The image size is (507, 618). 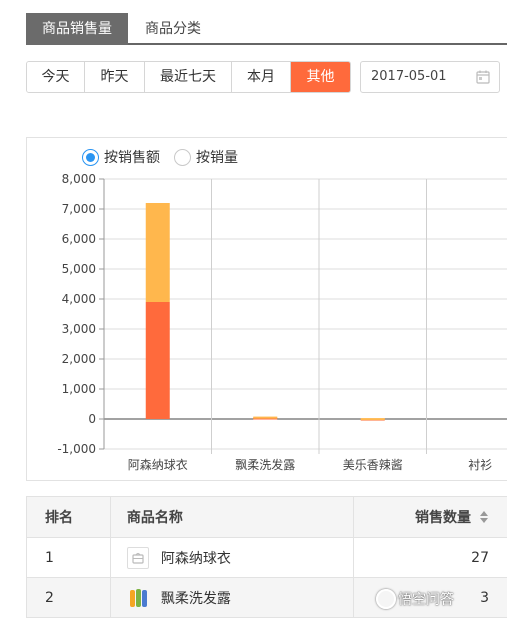 What do you see at coordinates (79, 329) in the screenshot?
I see `y-tick-label: 3,000` at bounding box center [79, 329].